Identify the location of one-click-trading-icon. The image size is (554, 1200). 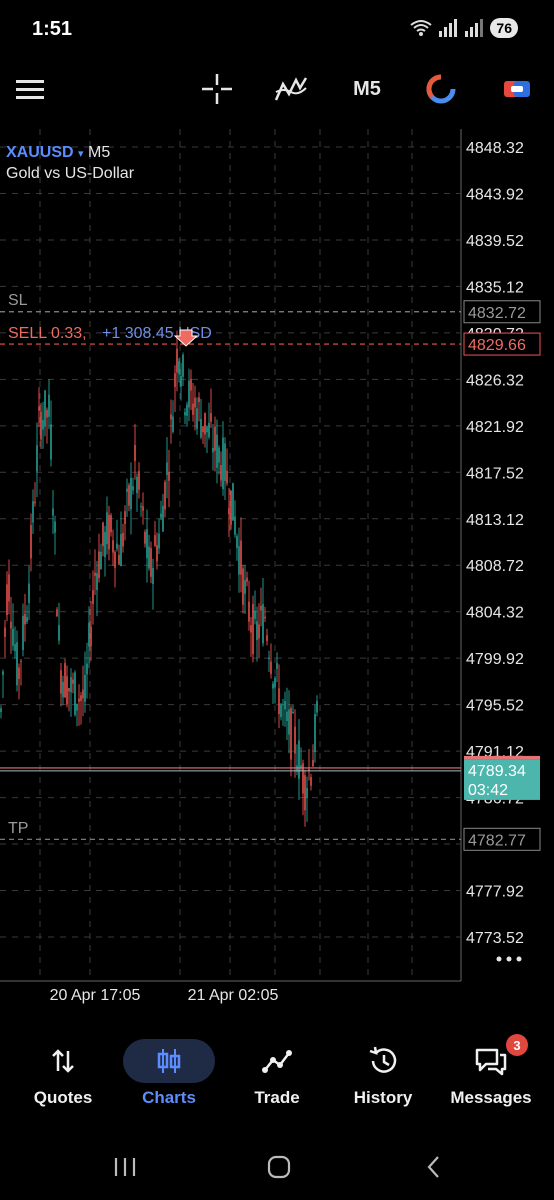
(517, 89).